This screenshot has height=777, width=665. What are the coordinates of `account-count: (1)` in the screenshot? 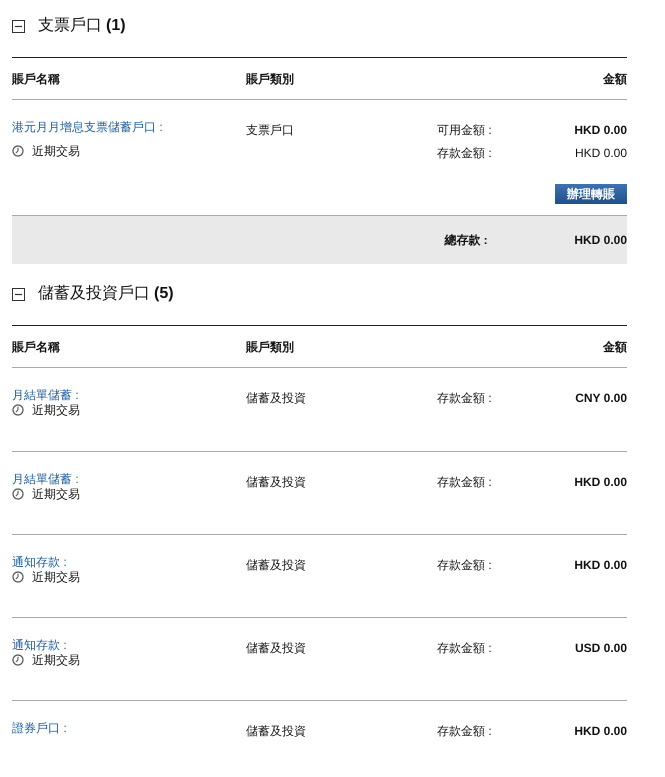 It's located at (116, 26).